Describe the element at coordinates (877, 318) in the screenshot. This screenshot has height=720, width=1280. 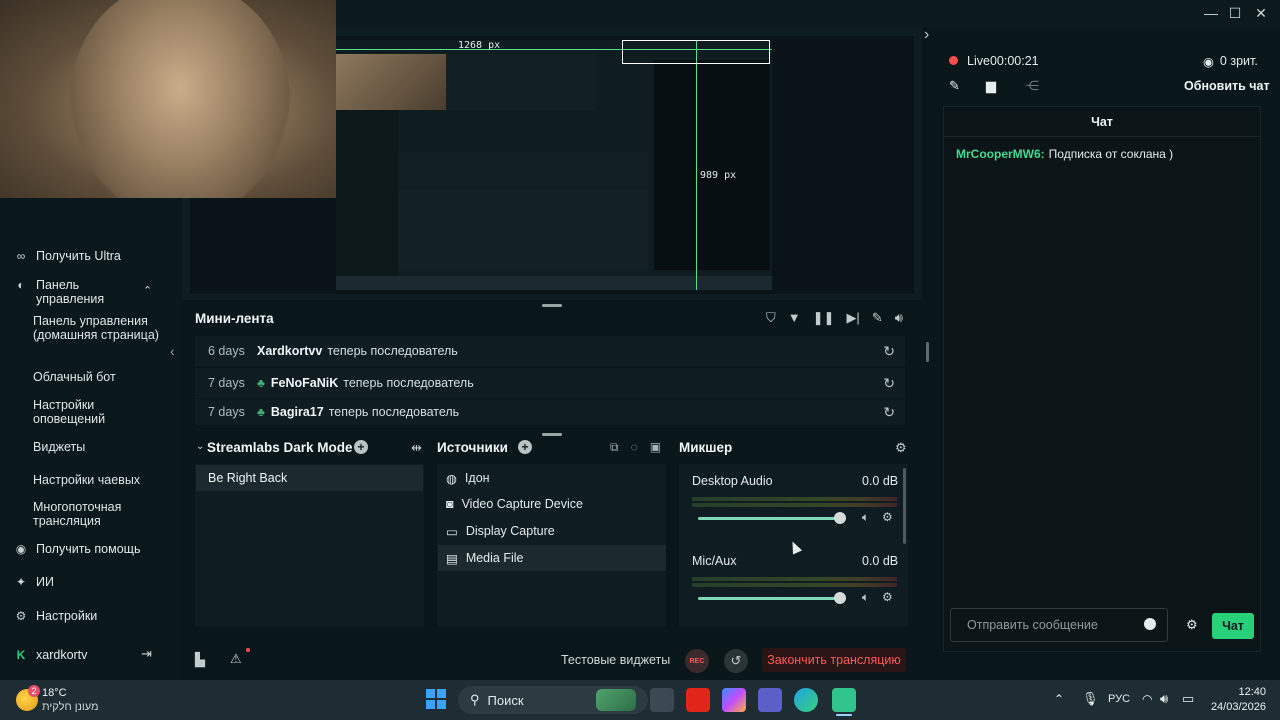
I see `mute-alerts-icon: ✎` at that location.